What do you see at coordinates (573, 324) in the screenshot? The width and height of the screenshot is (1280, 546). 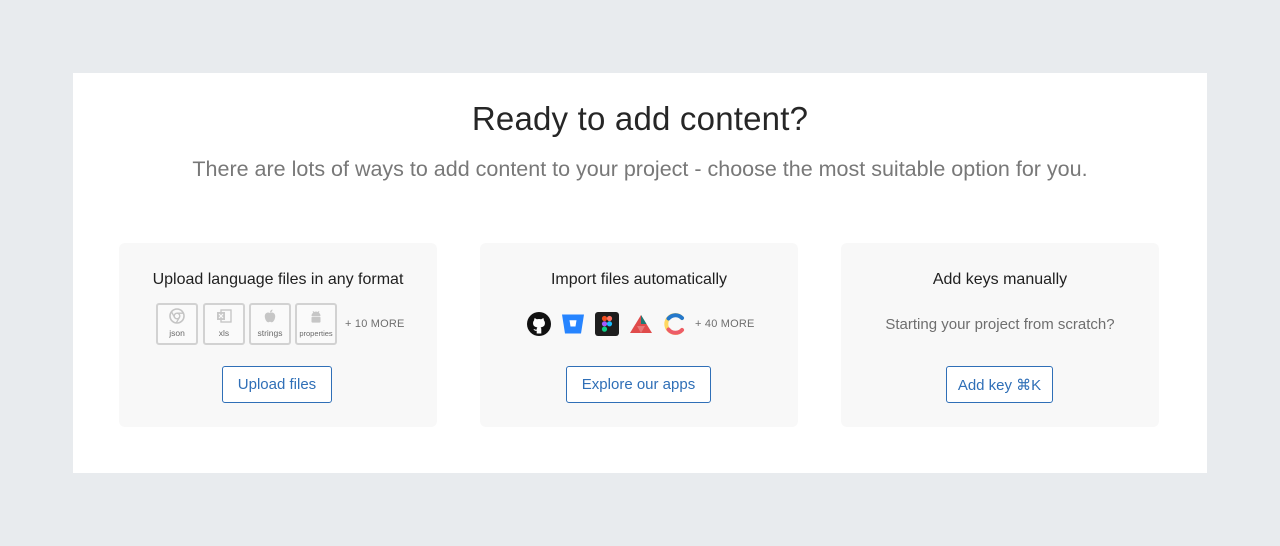 I see `bitbucket-icon` at bounding box center [573, 324].